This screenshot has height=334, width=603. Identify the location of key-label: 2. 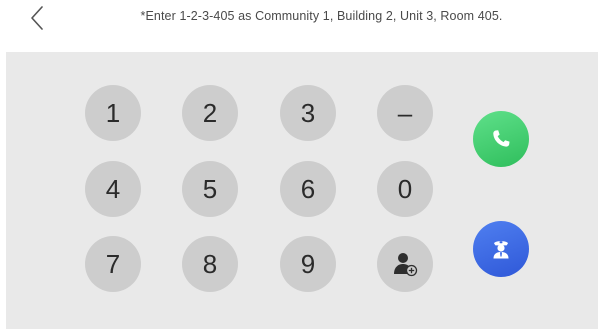
(210, 113).